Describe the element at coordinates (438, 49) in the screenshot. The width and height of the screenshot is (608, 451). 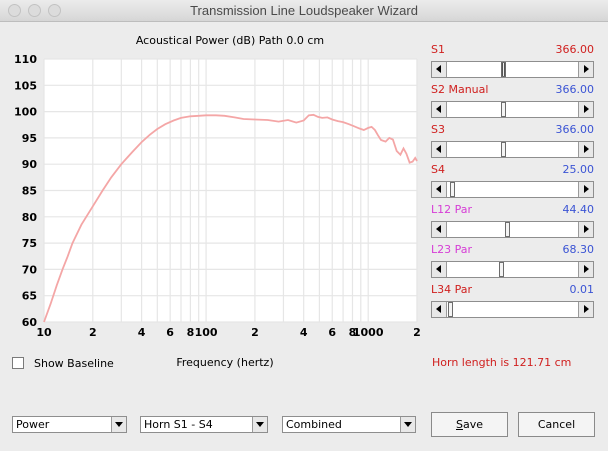
I see `param-label: S1` at that location.